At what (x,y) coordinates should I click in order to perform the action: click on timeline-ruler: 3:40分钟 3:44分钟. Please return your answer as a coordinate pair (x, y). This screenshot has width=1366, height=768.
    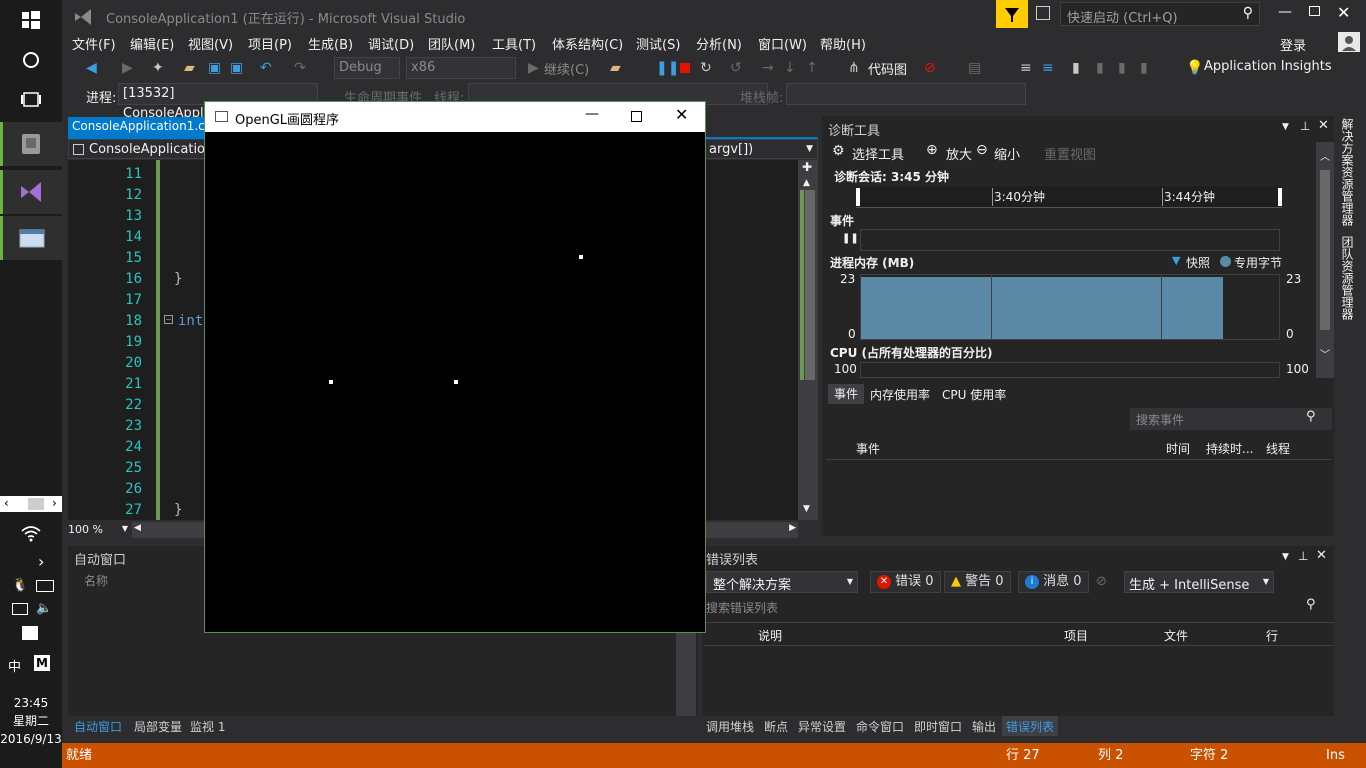
    Looking at the image, I should click on (1069, 197).